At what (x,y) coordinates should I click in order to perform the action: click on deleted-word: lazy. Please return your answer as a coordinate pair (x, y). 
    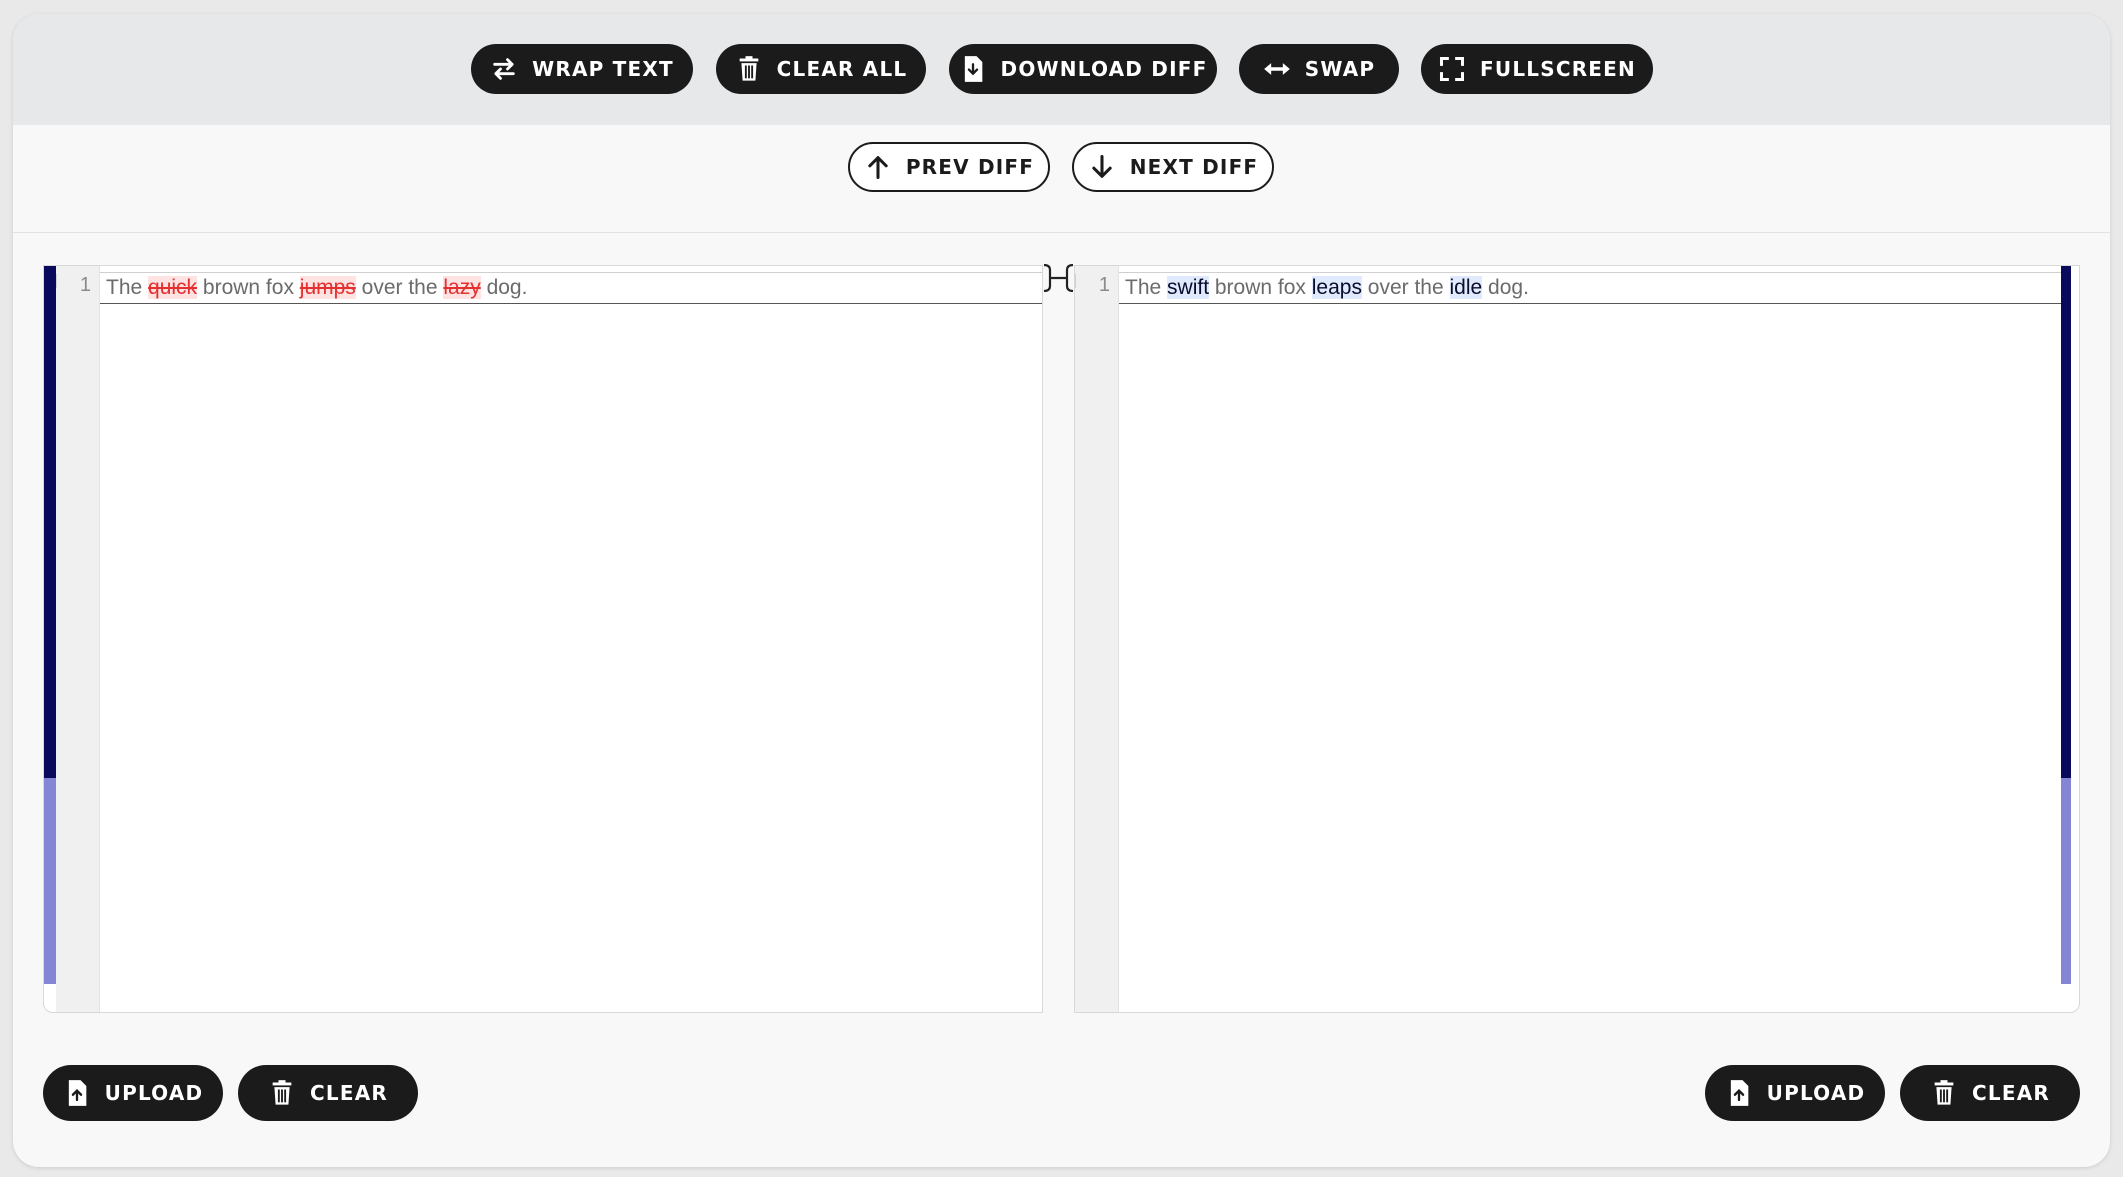
    Looking at the image, I should click on (462, 287).